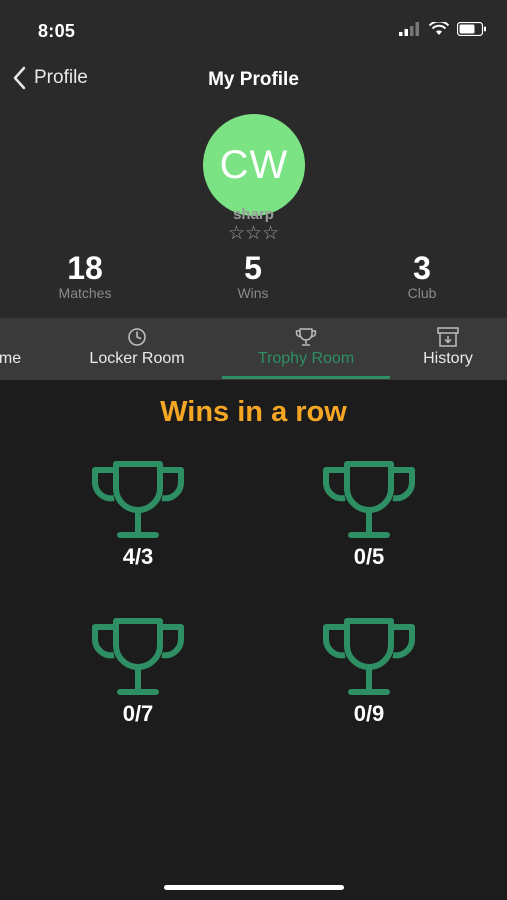 The width and height of the screenshot is (507, 900). What do you see at coordinates (85, 268) in the screenshot?
I see `stat-value: 18` at bounding box center [85, 268].